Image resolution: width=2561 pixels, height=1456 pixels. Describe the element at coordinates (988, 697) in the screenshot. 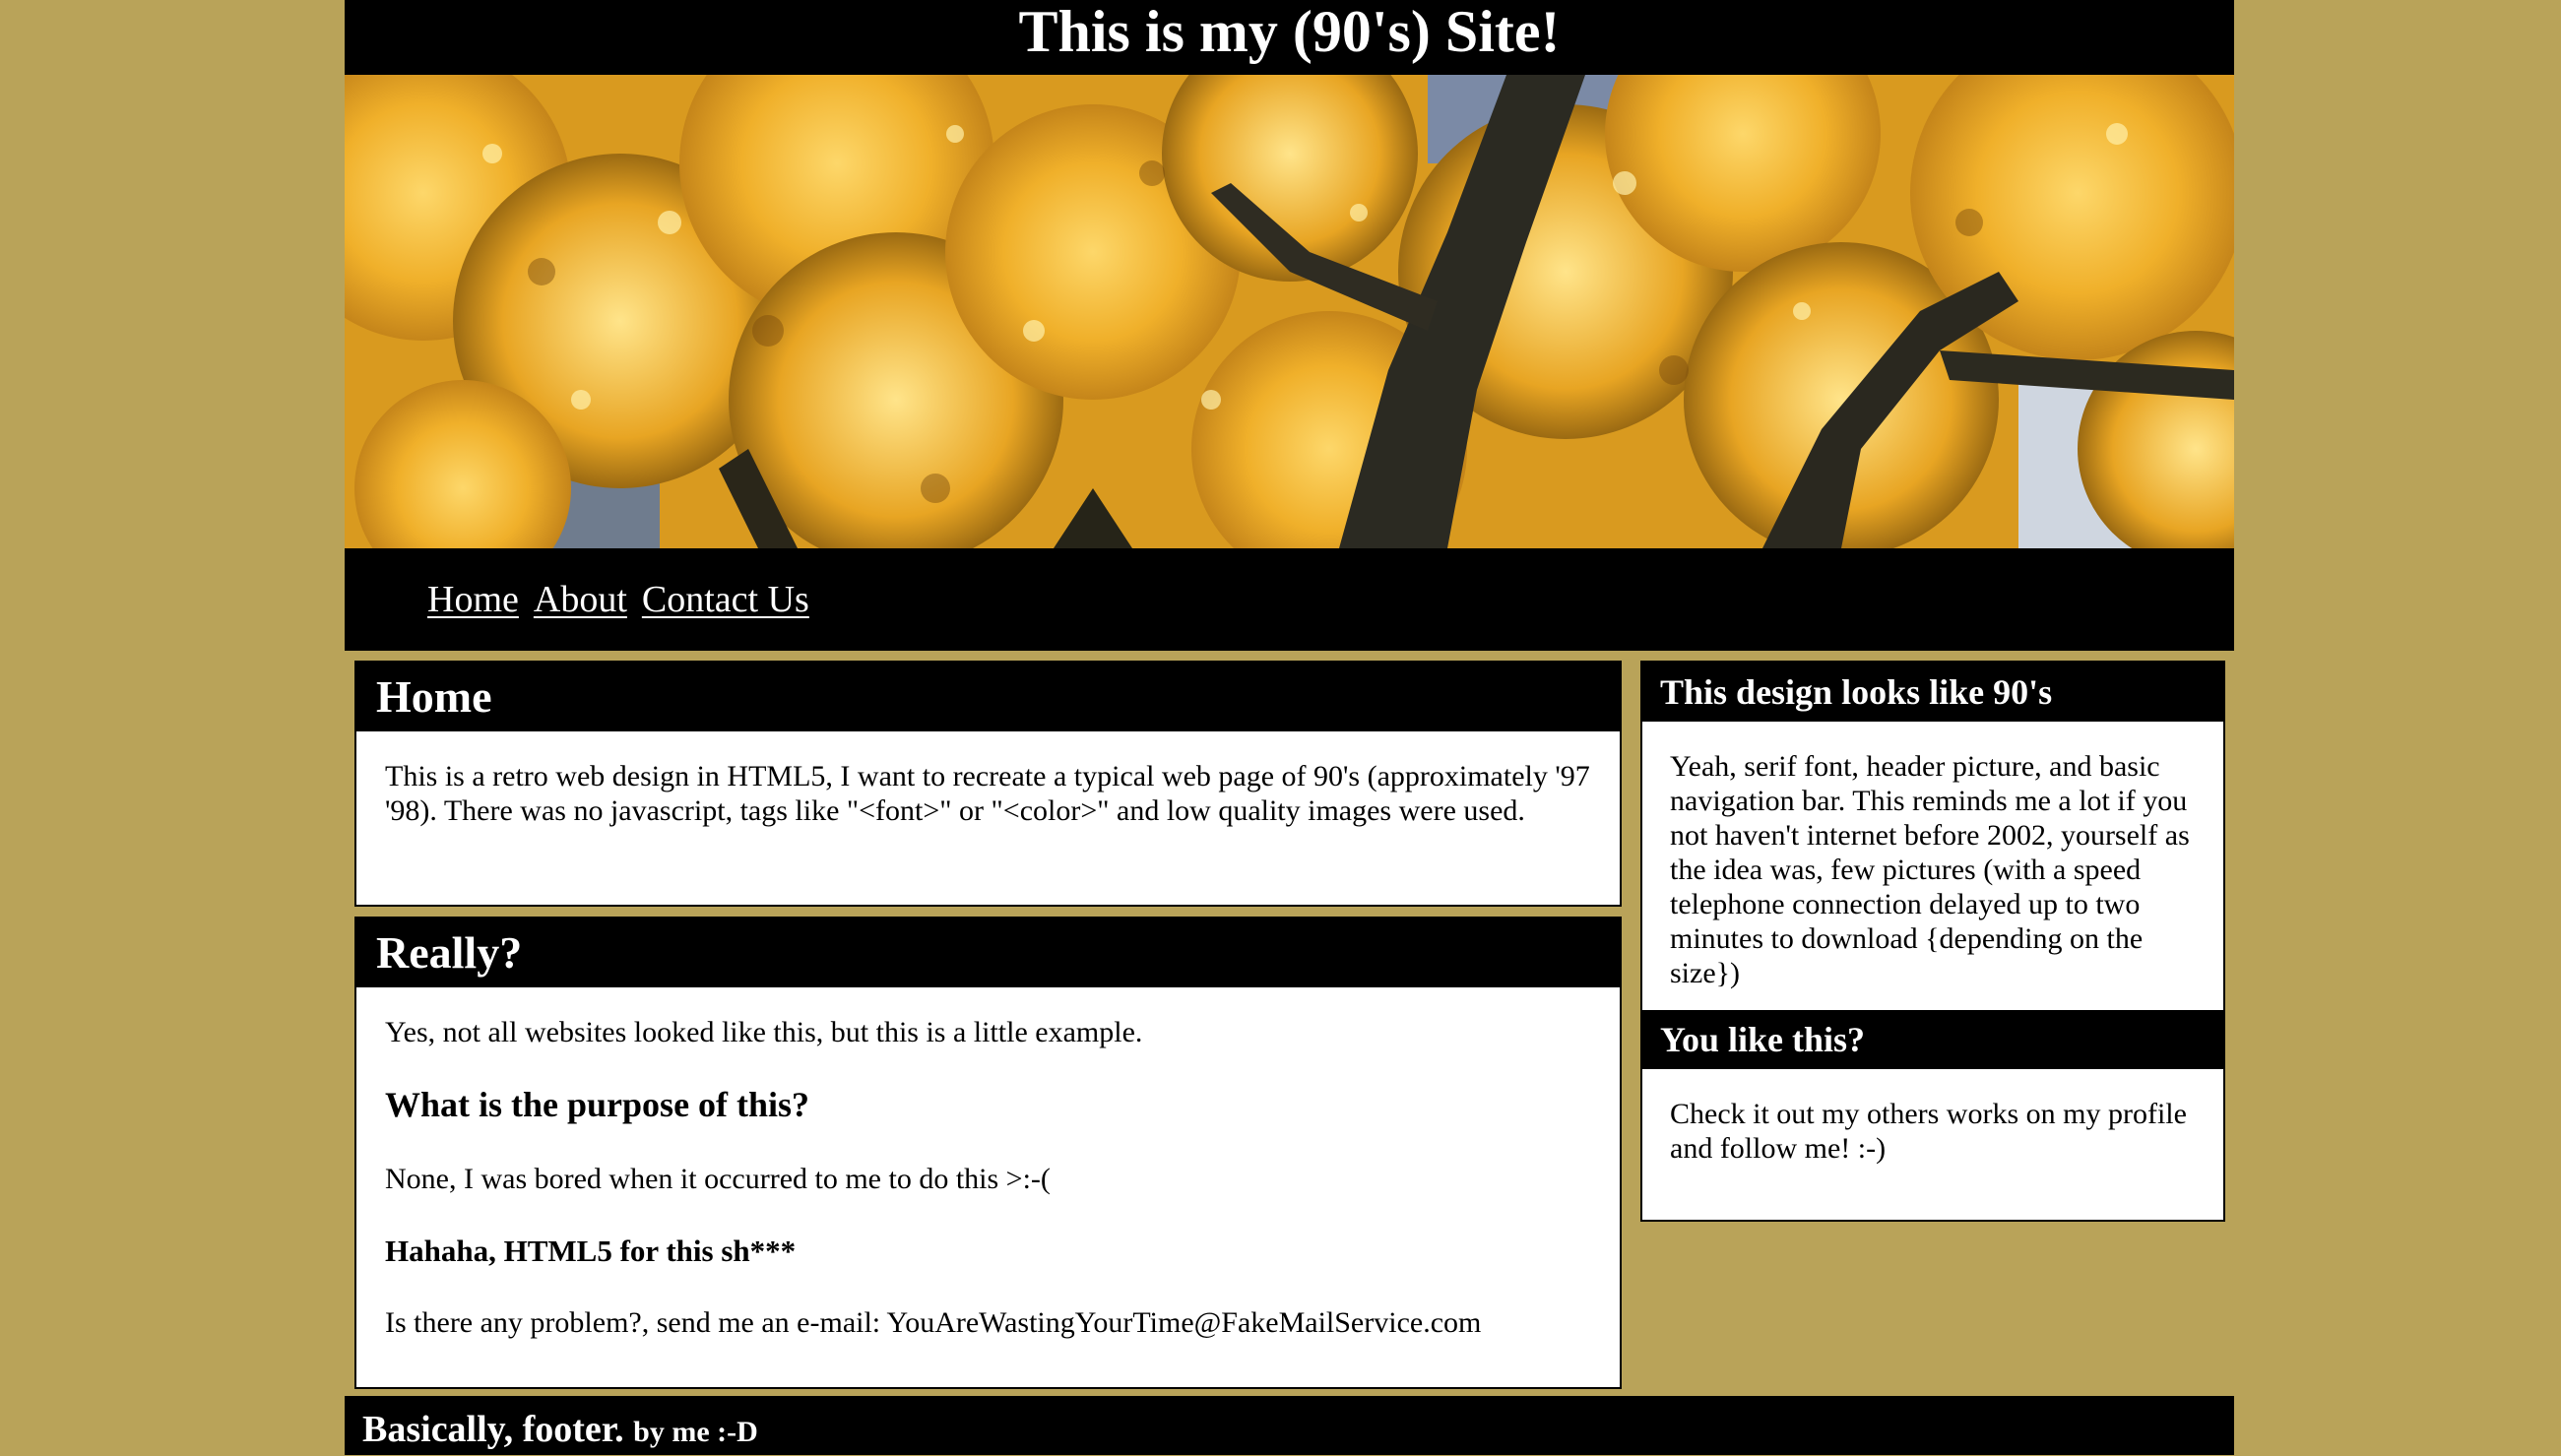

I see `home-heading: Home` at that location.